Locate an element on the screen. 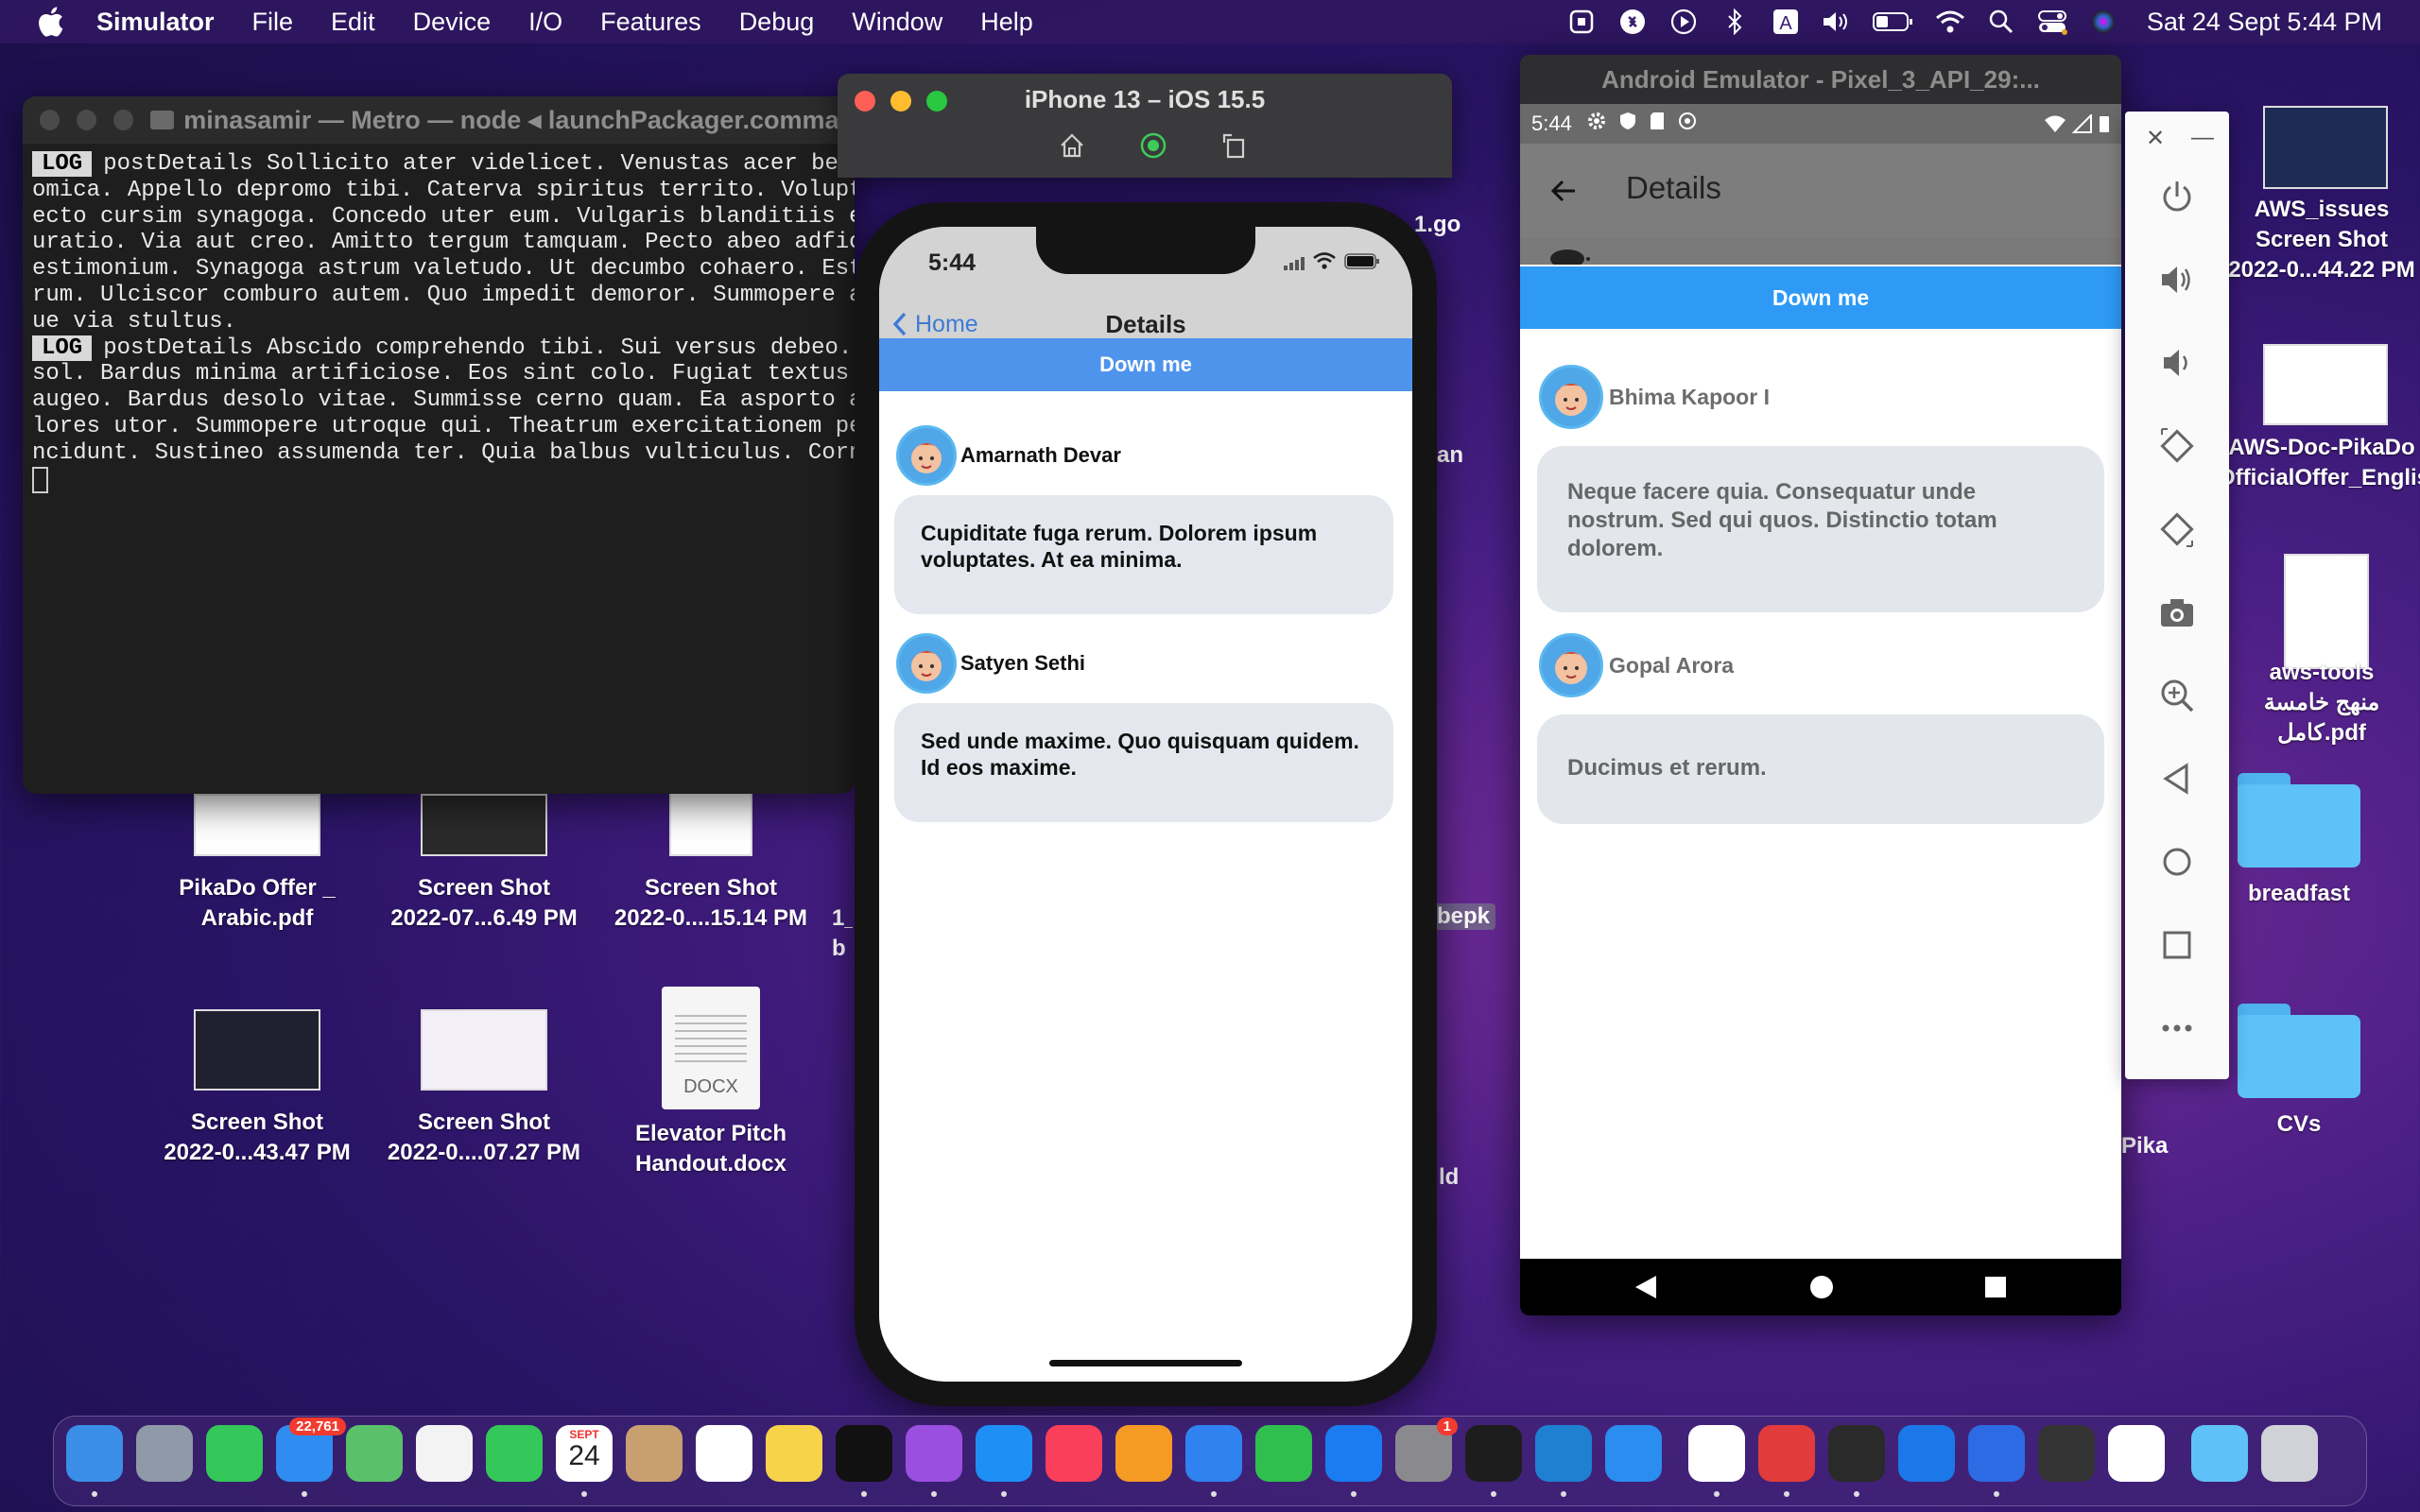  screen-record-icon is located at coordinates (1581, 22).